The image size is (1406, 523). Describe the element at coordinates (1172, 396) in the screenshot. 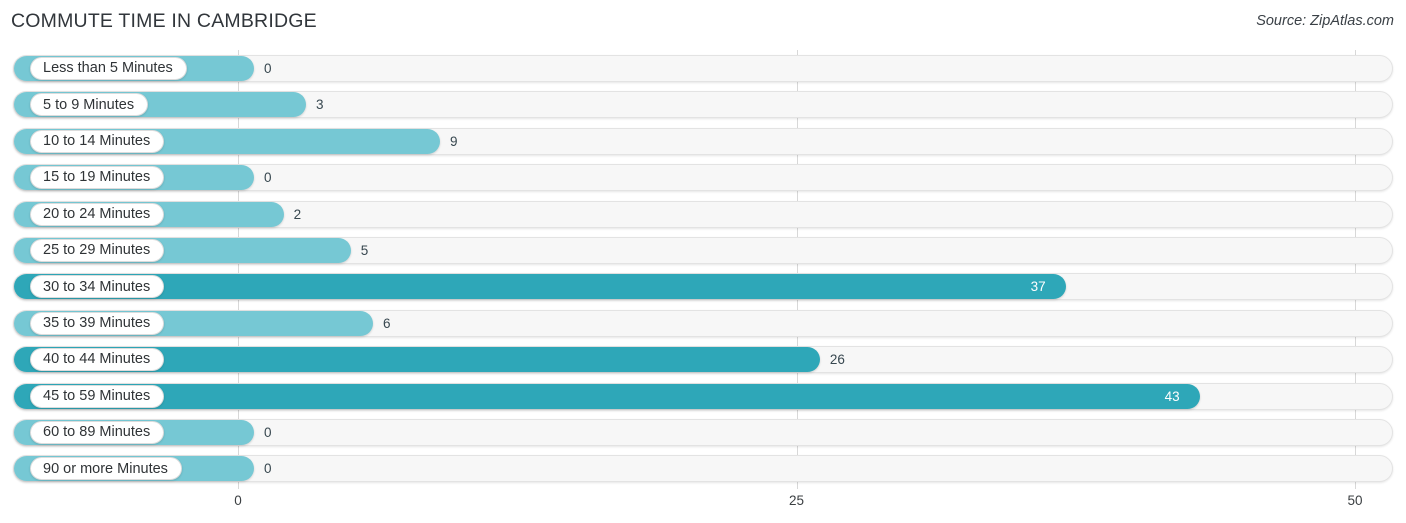

I see `bar-value-label: 43` at that location.